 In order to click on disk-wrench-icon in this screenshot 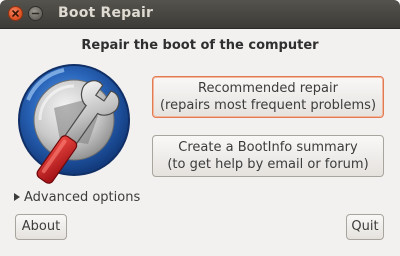, I will do `click(74, 124)`.